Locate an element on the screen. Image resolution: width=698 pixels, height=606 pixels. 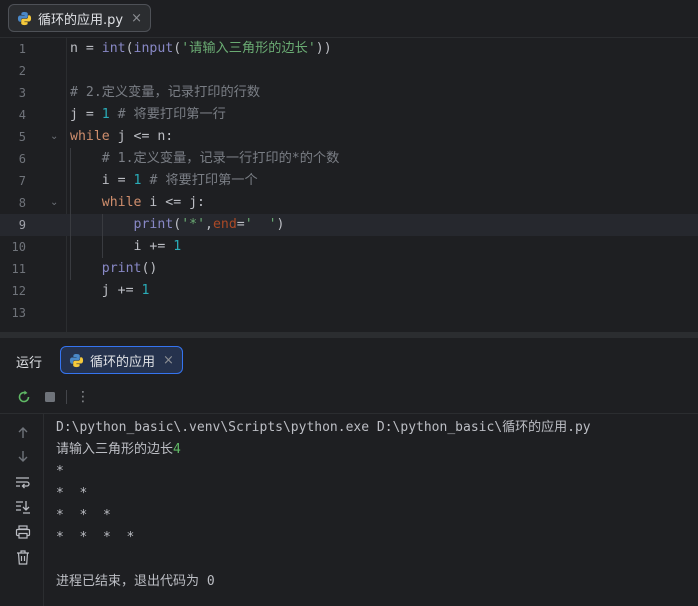
console-sidebar is located at coordinates (22, 510).